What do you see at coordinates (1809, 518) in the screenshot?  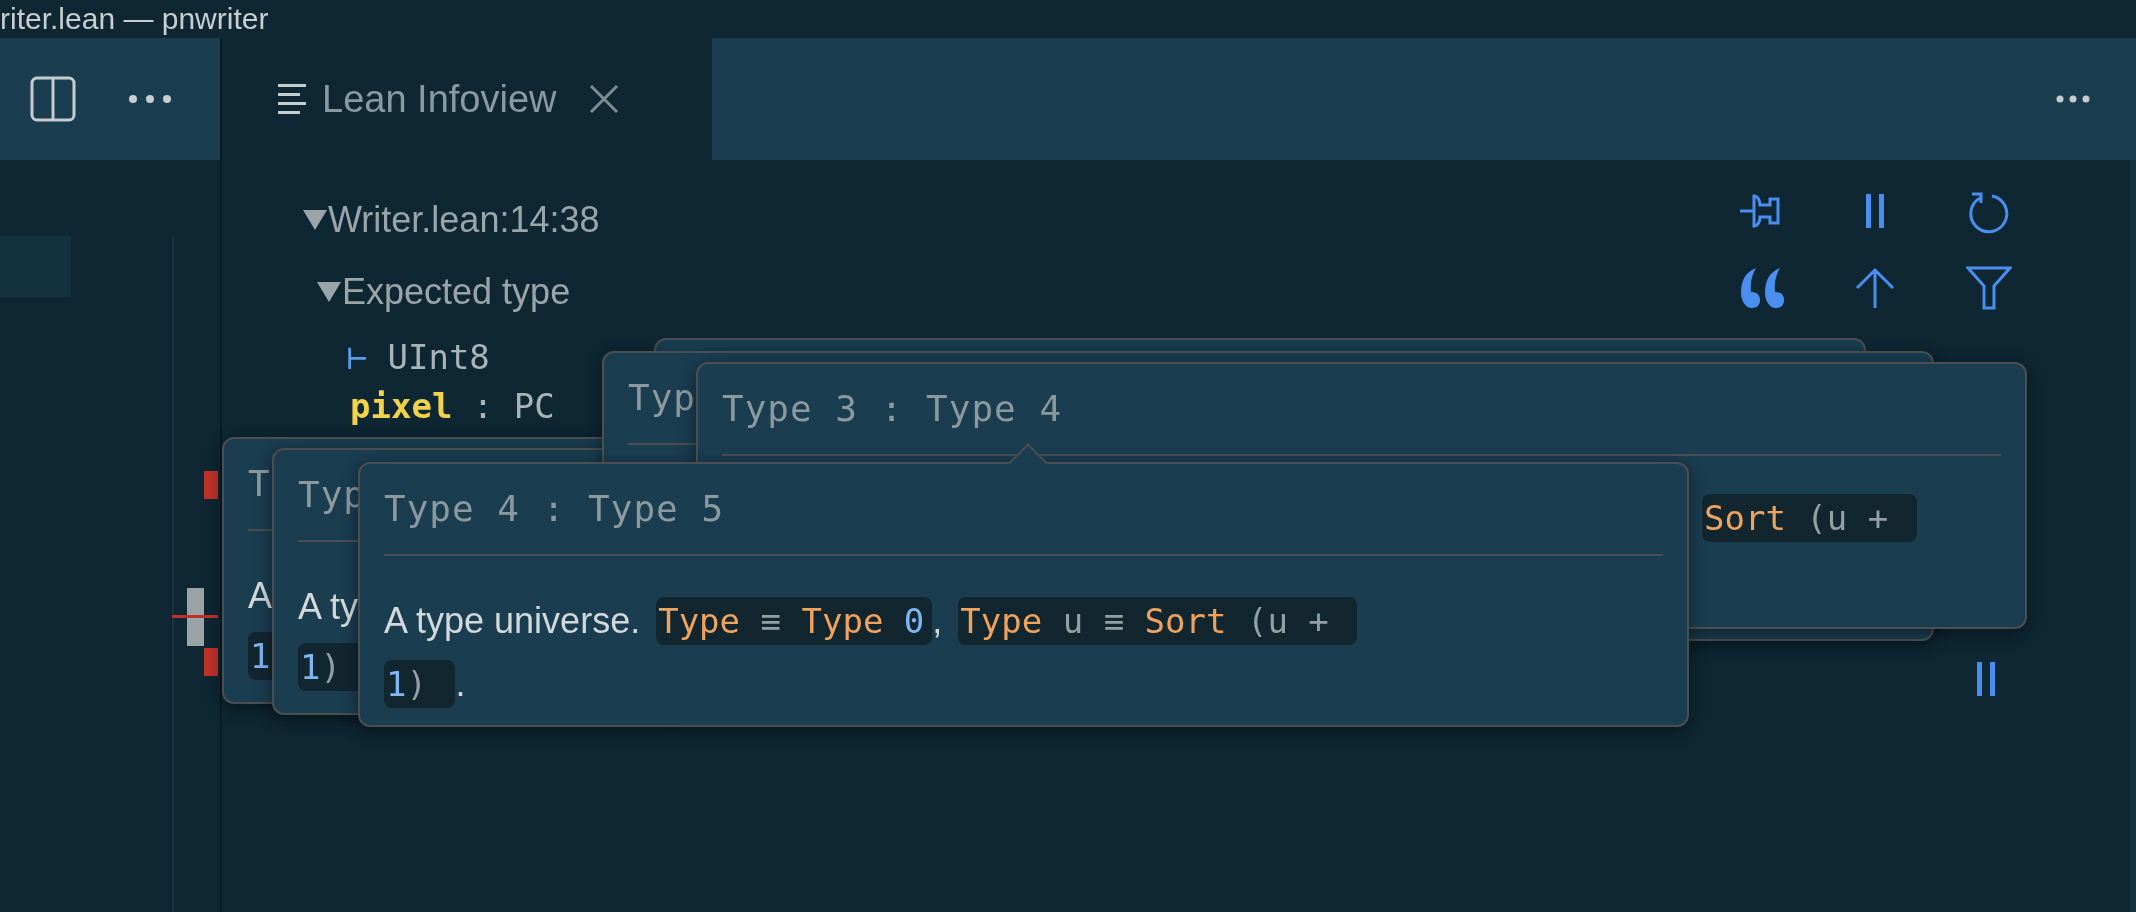 I see `code-snippet: Sort (u +` at bounding box center [1809, 518].